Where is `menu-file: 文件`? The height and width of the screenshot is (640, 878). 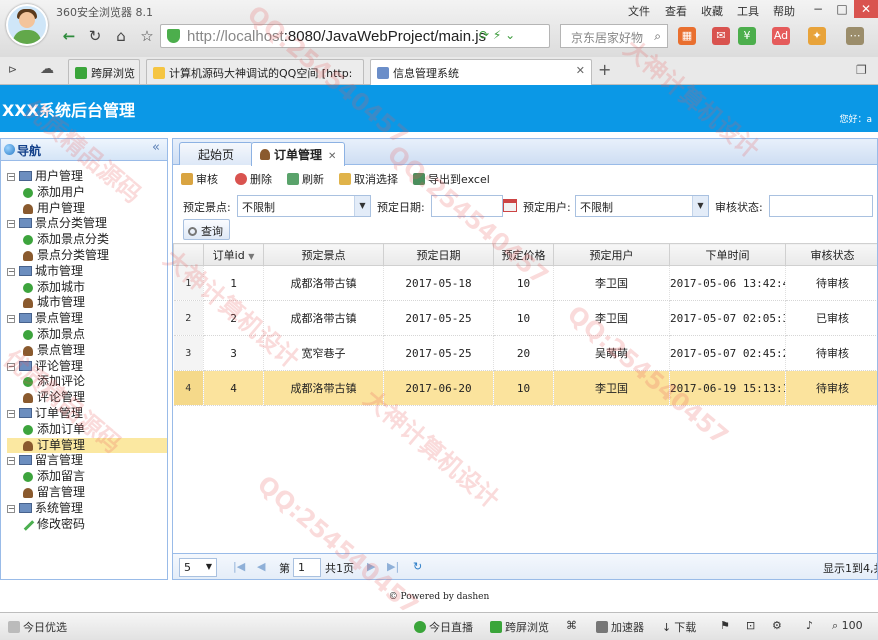 menu-file: 文件 is located at coordinates (639, 11).